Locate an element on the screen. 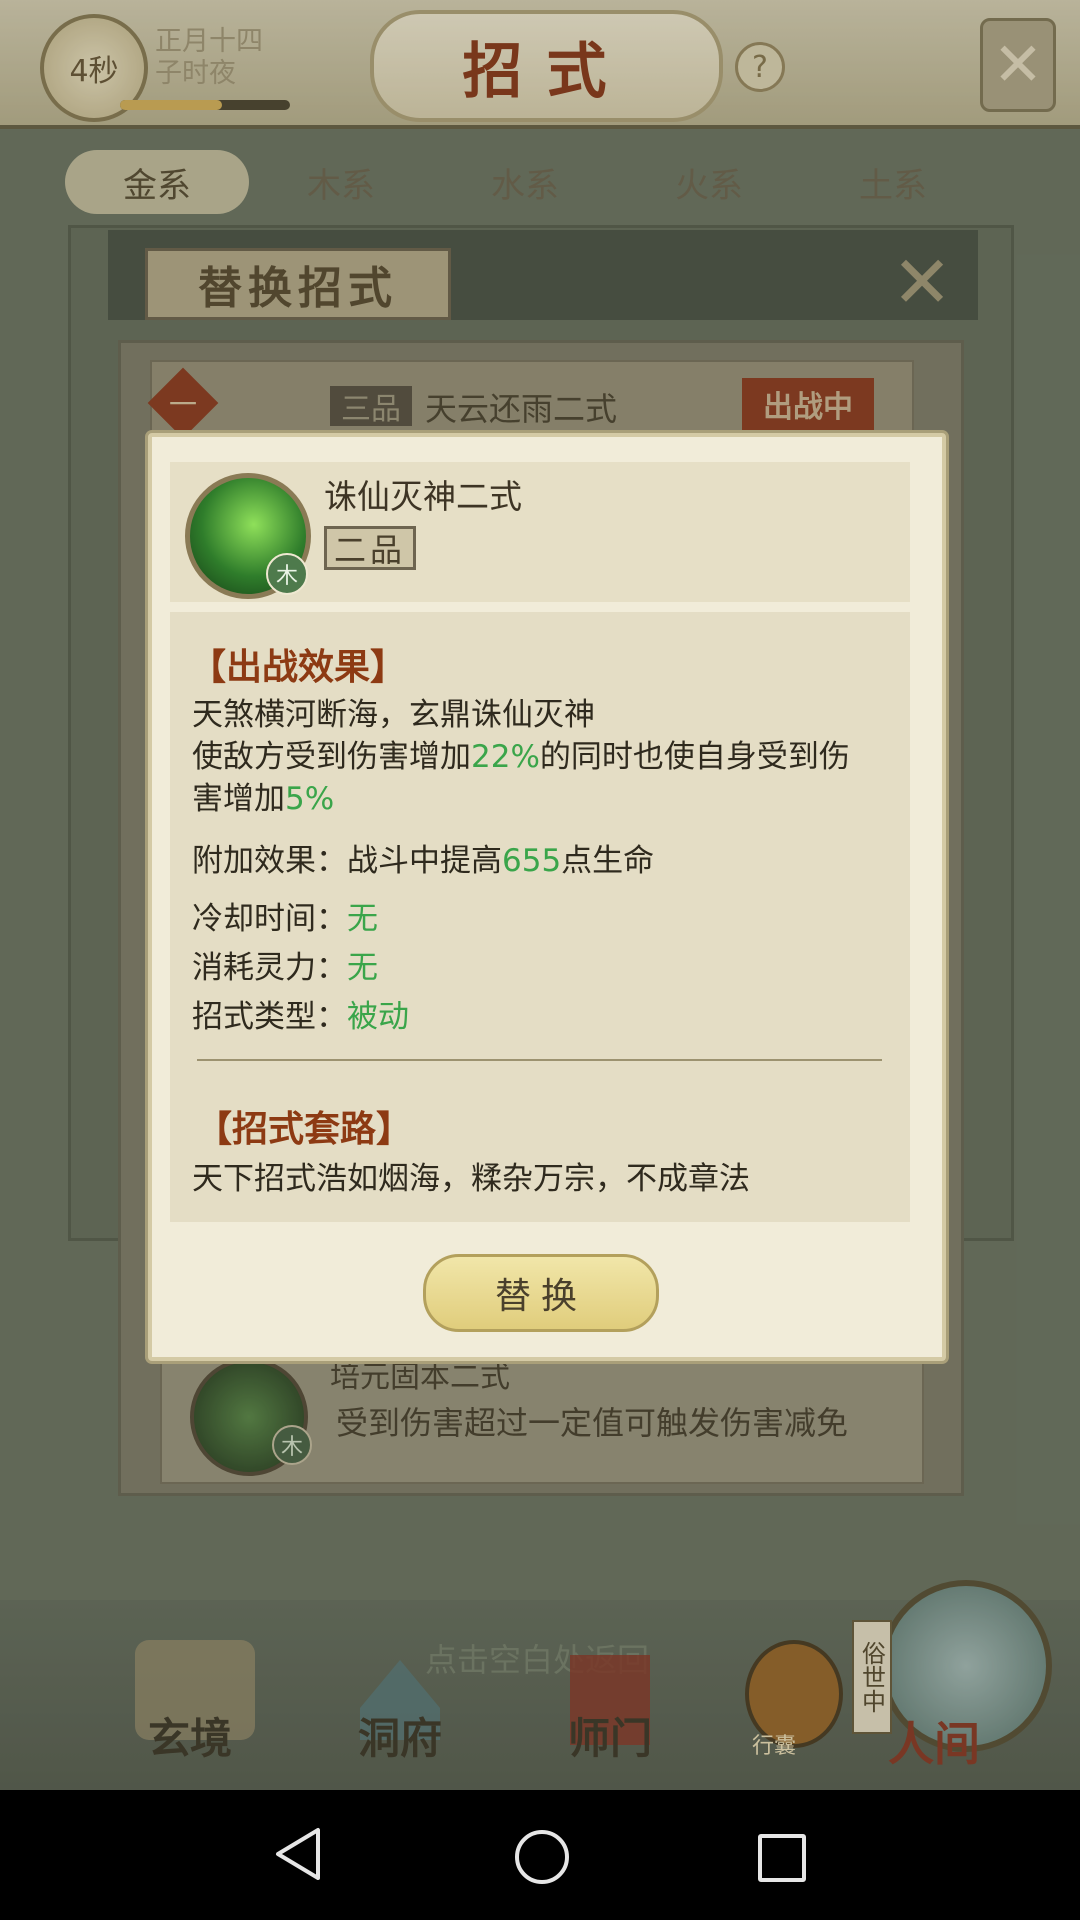 This screenshot has height=1920, width=1080. route-title: 【招式套路】 is located at coordinates (304, 1129).